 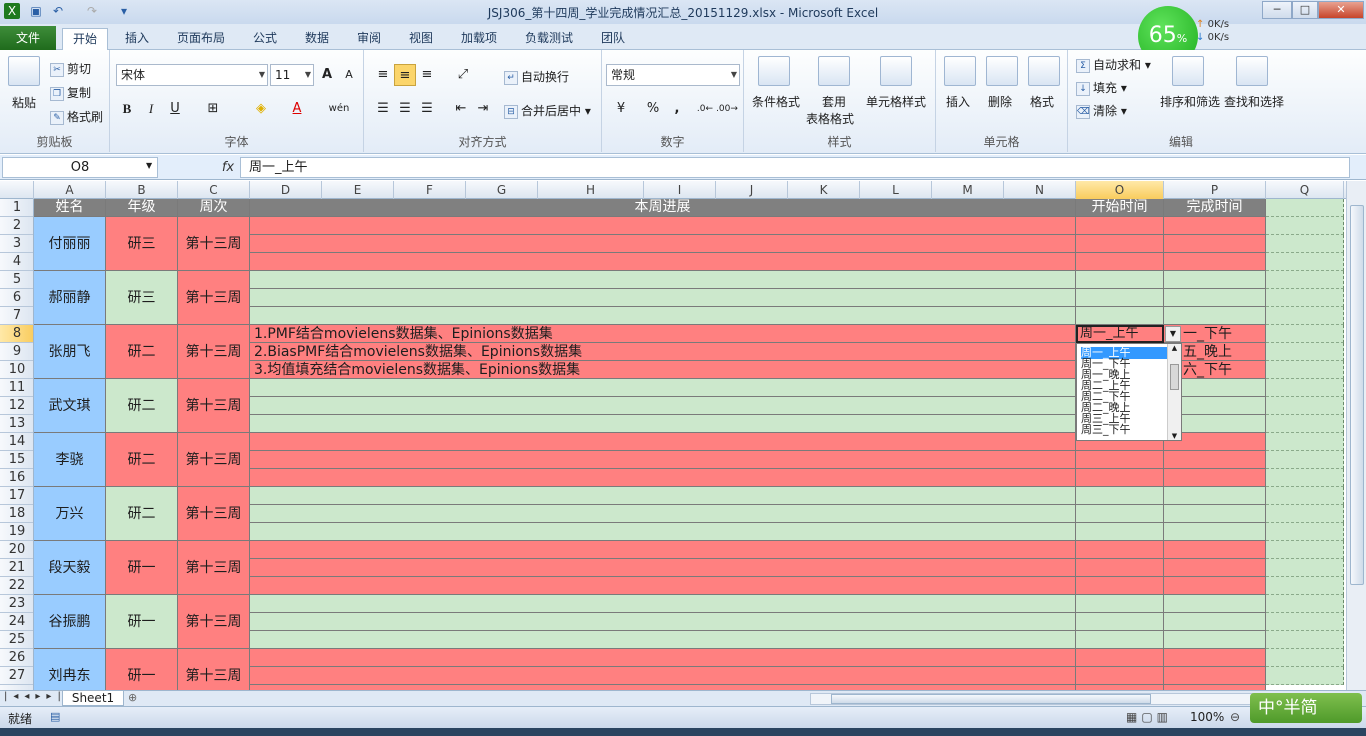 I want to click on row-header: 26, so click(x=16, y=658).